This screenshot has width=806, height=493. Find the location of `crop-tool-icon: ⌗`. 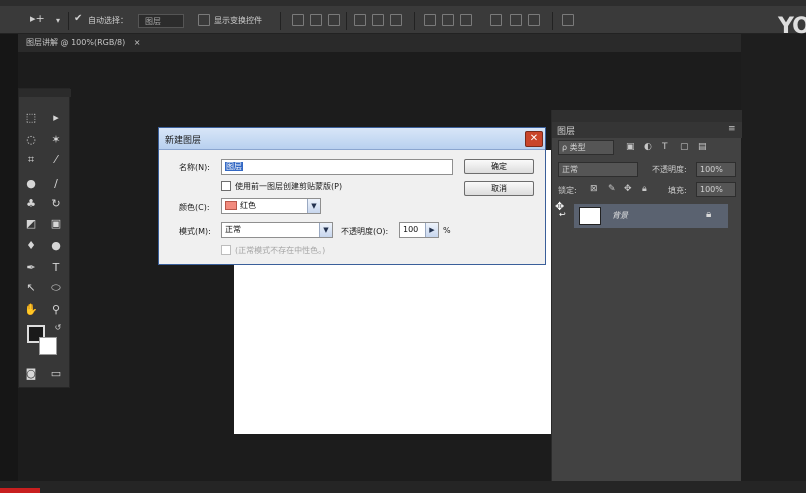

crop-tool-icon: ⌗ is located at coordinates (31, 160).